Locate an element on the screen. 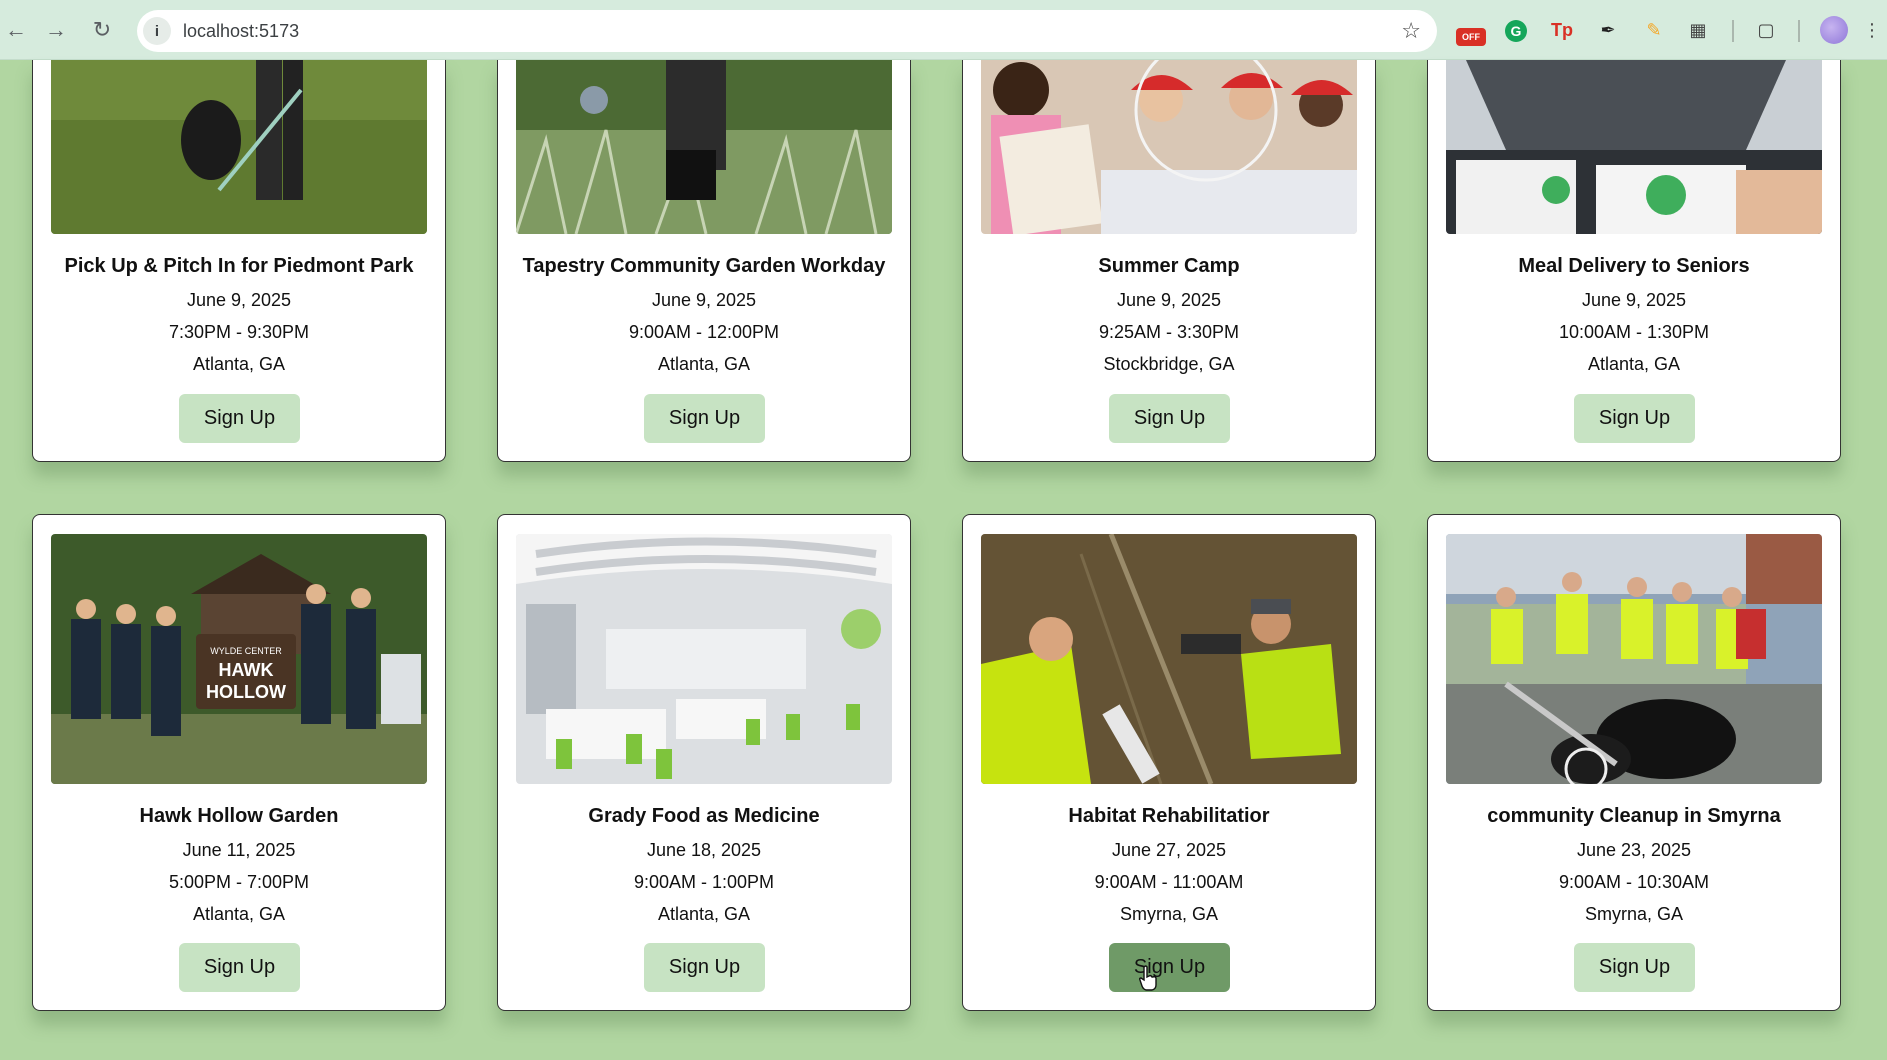 This screenshot has width=1887, height=1060. bookmark-star-icon: ☆ is located at coordinates (1411, 31).